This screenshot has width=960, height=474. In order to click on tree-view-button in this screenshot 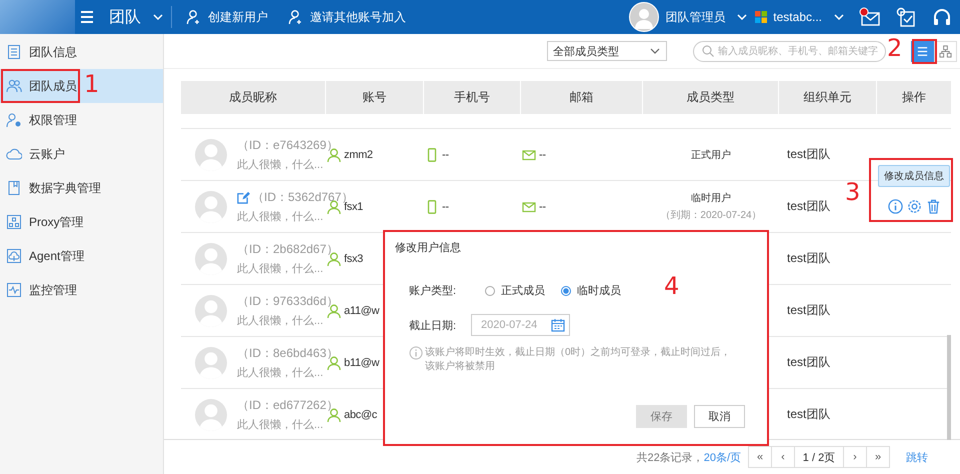, I will do `click(945, 51)`.